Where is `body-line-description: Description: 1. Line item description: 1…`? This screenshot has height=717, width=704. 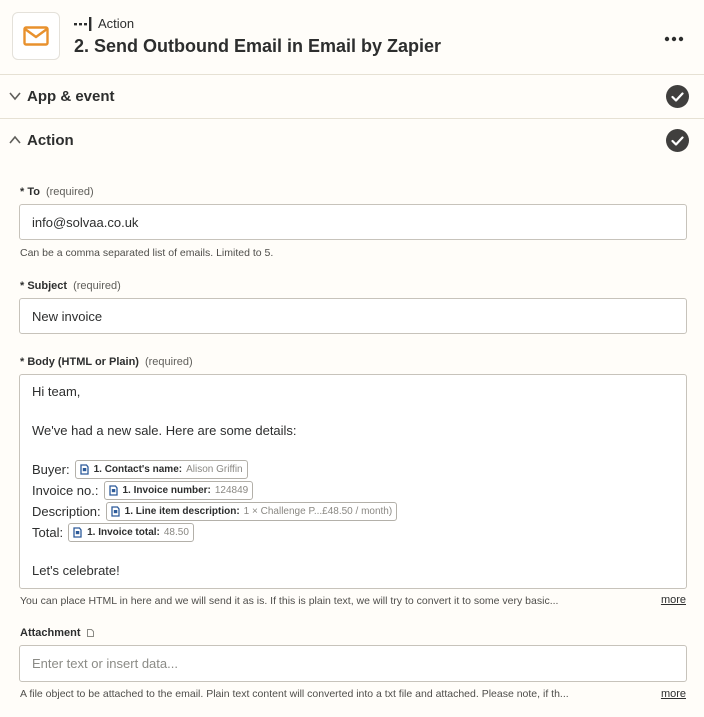
body-line-description: Description: 1. Line item description: 1… is located at coordinates (215, 511).